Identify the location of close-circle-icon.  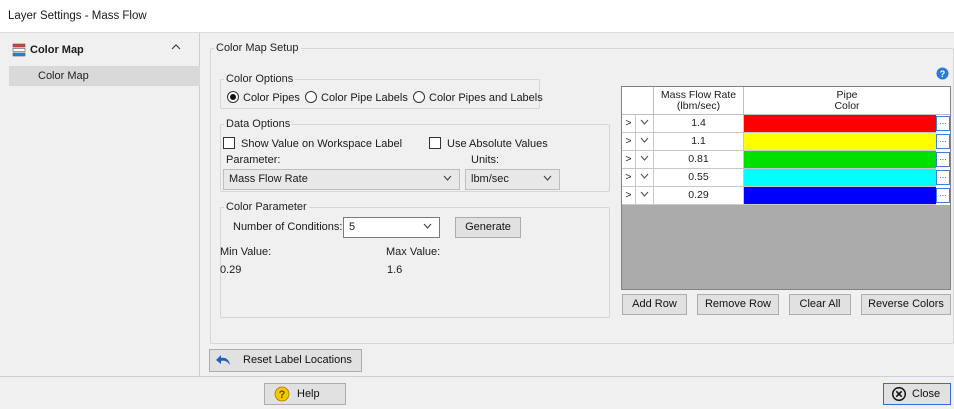
(899, 395).